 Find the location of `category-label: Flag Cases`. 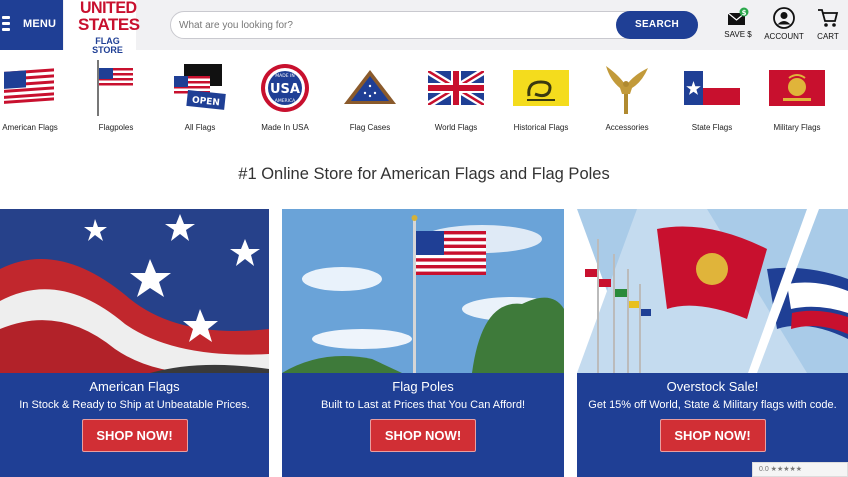

category-label: Flag Cases is located at coordinates (370, 127).